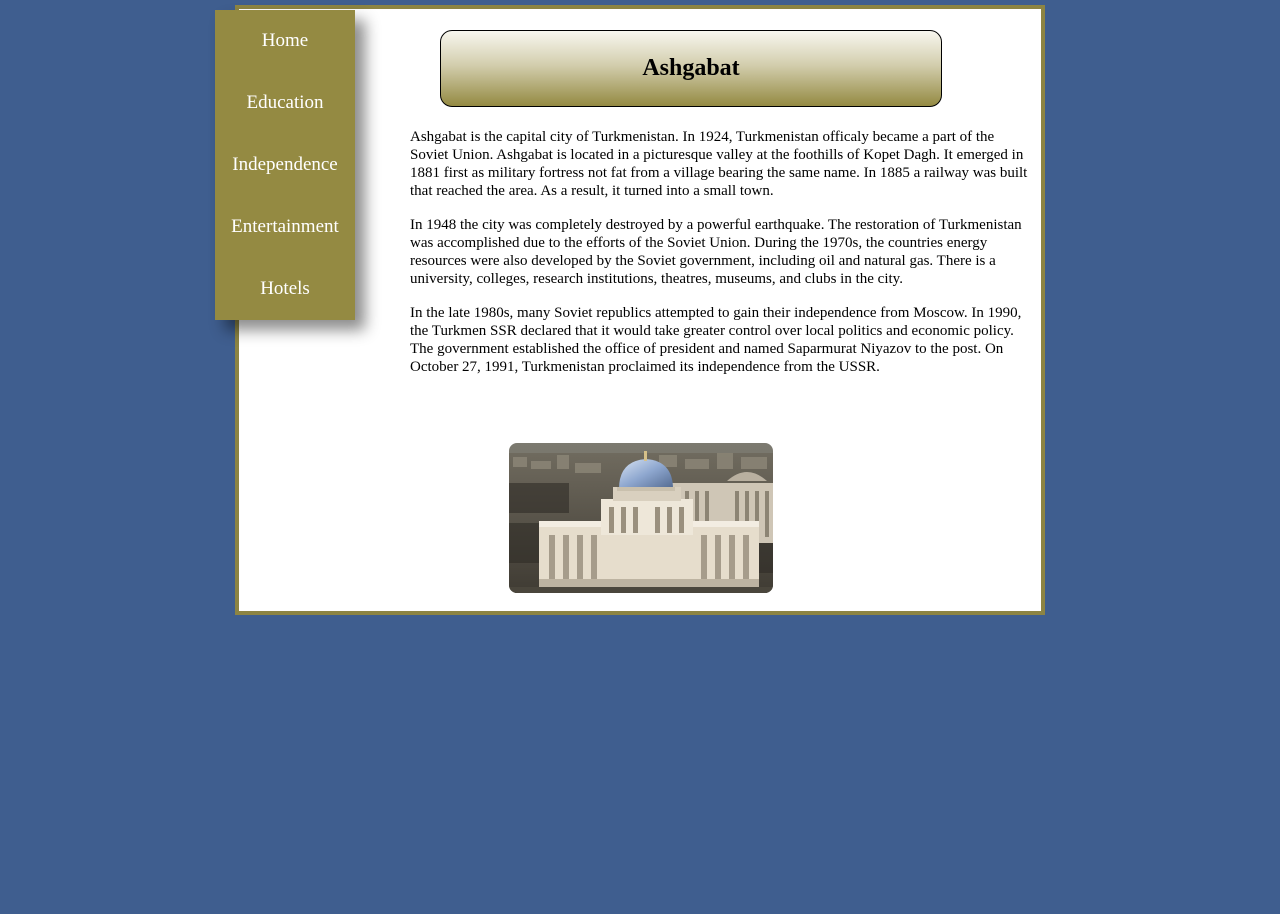  Describe the element at coordinates (285, 289) in the screenshot. I see `nav-item-hotels: Hotels` at that location.